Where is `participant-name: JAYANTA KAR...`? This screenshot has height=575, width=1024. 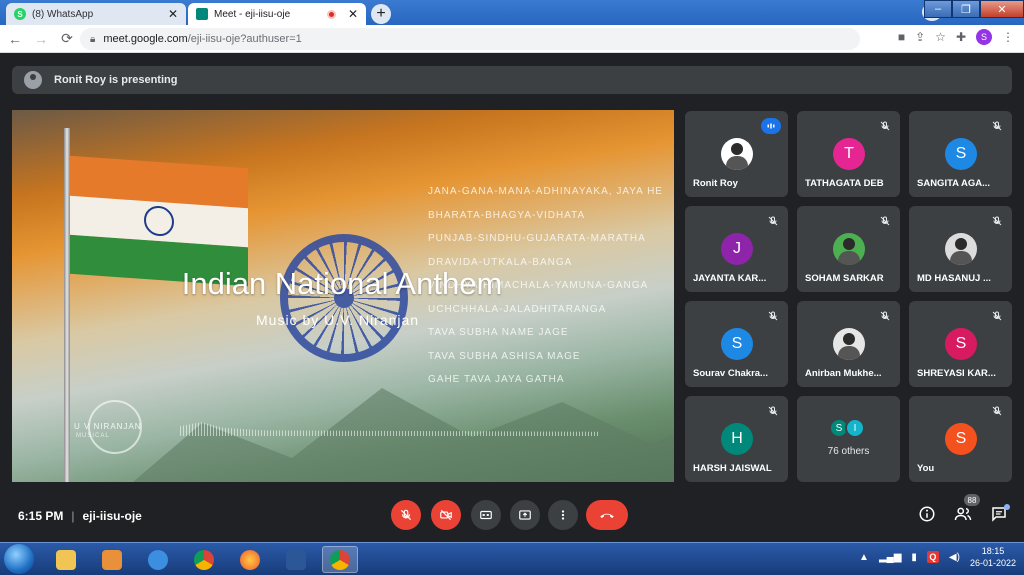 participant-name: JAYANTA KAR... is located at coordinates (730, 278).